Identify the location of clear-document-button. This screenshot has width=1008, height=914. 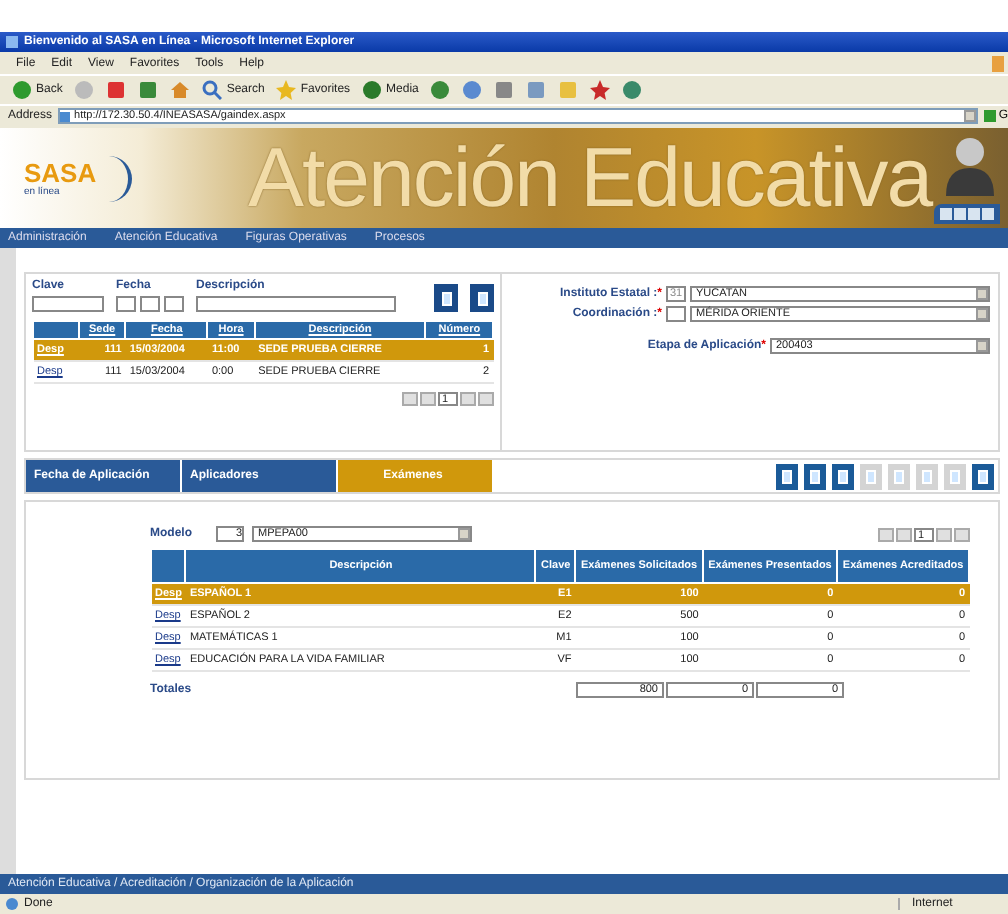
(482, 298).